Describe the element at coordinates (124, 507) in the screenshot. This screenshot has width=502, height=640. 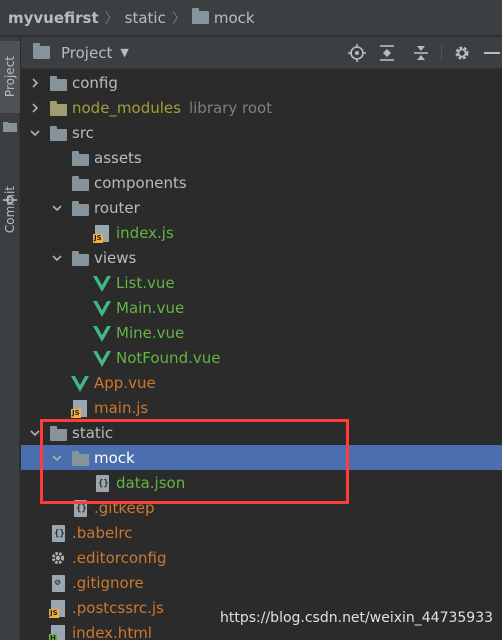
I see `tree-item-label: .gitkeep` at that location.